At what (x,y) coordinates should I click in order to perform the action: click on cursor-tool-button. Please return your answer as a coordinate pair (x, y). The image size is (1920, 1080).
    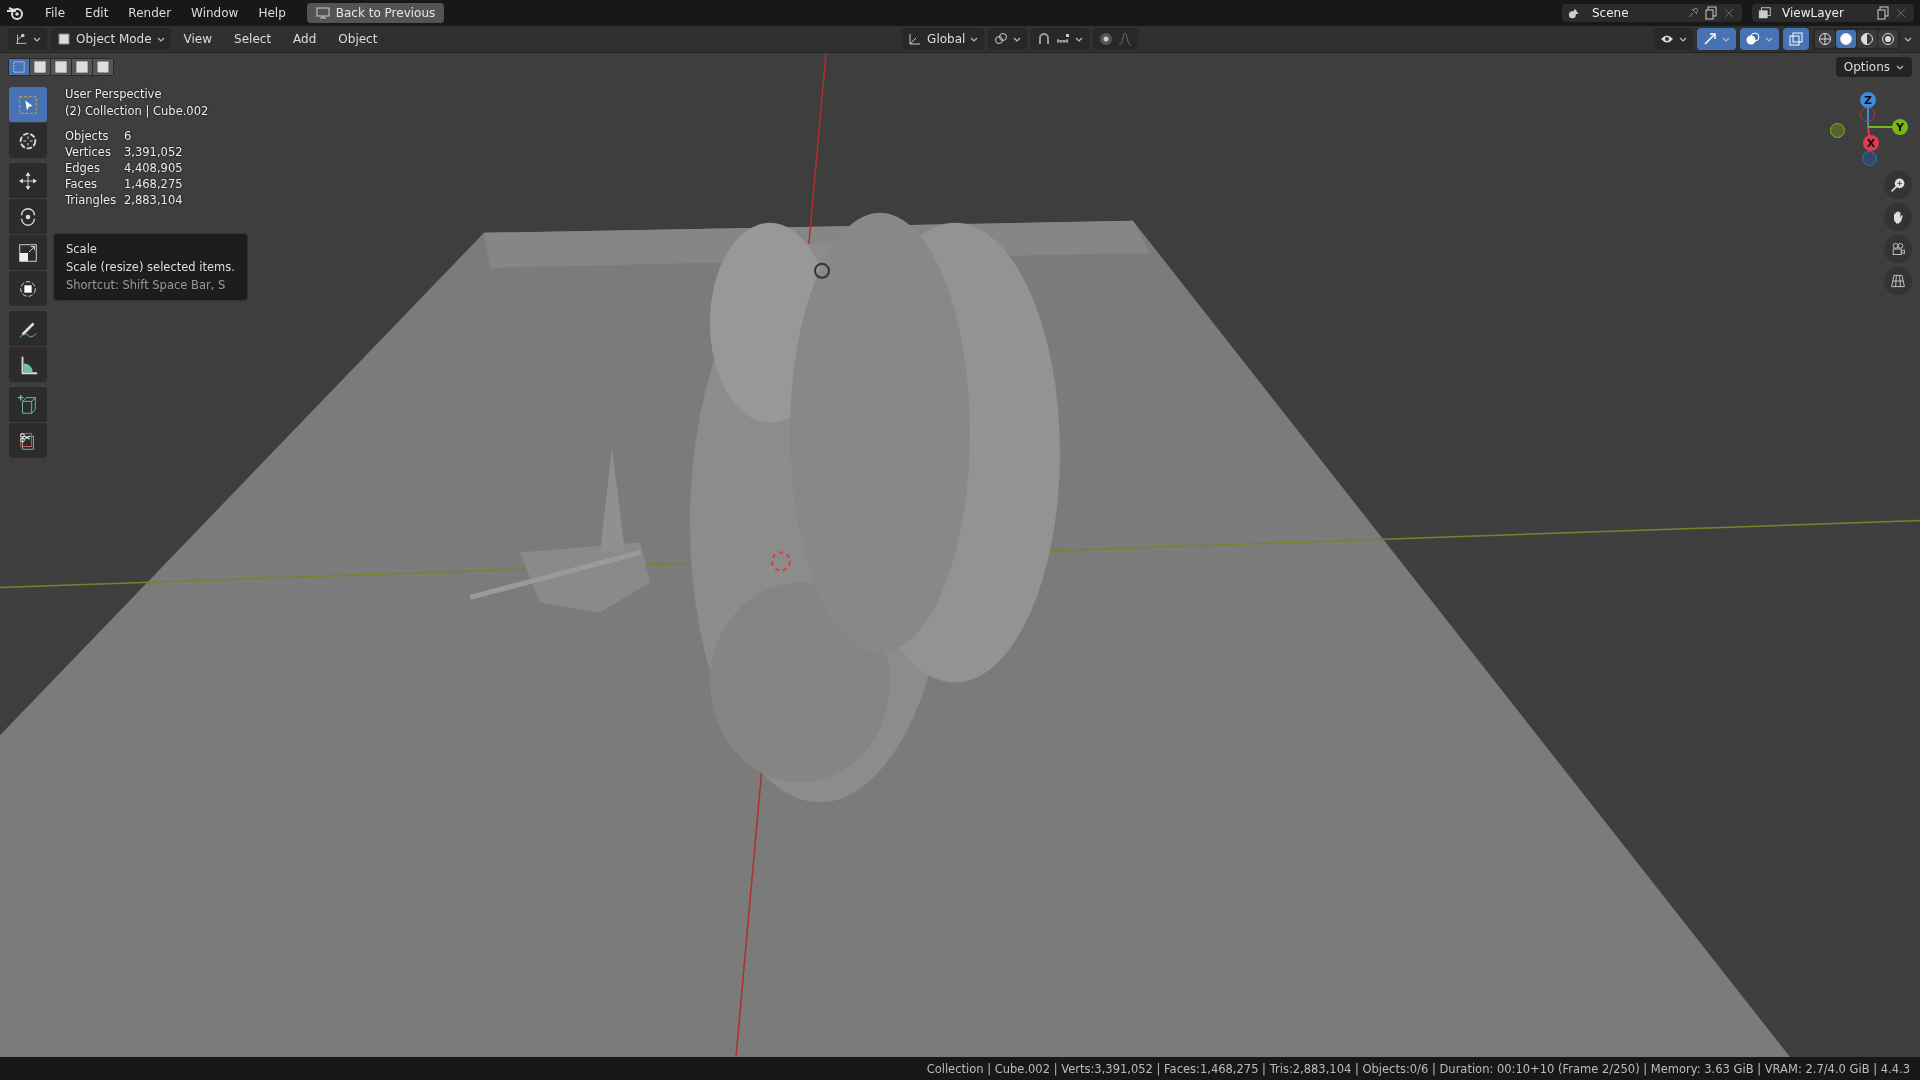
    Looking at the image, I should click on (28, 140).